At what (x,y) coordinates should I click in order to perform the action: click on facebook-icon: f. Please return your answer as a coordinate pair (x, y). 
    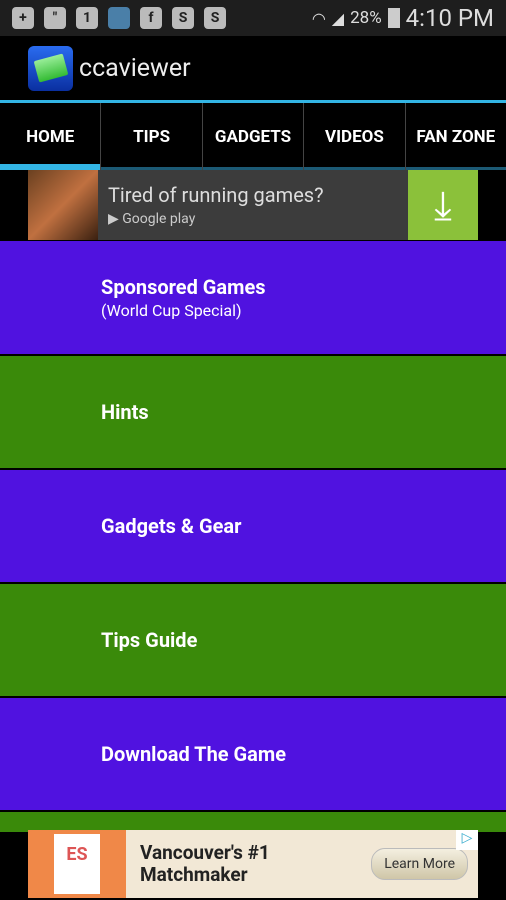
    Looking at the image, I should click on (151, 18).